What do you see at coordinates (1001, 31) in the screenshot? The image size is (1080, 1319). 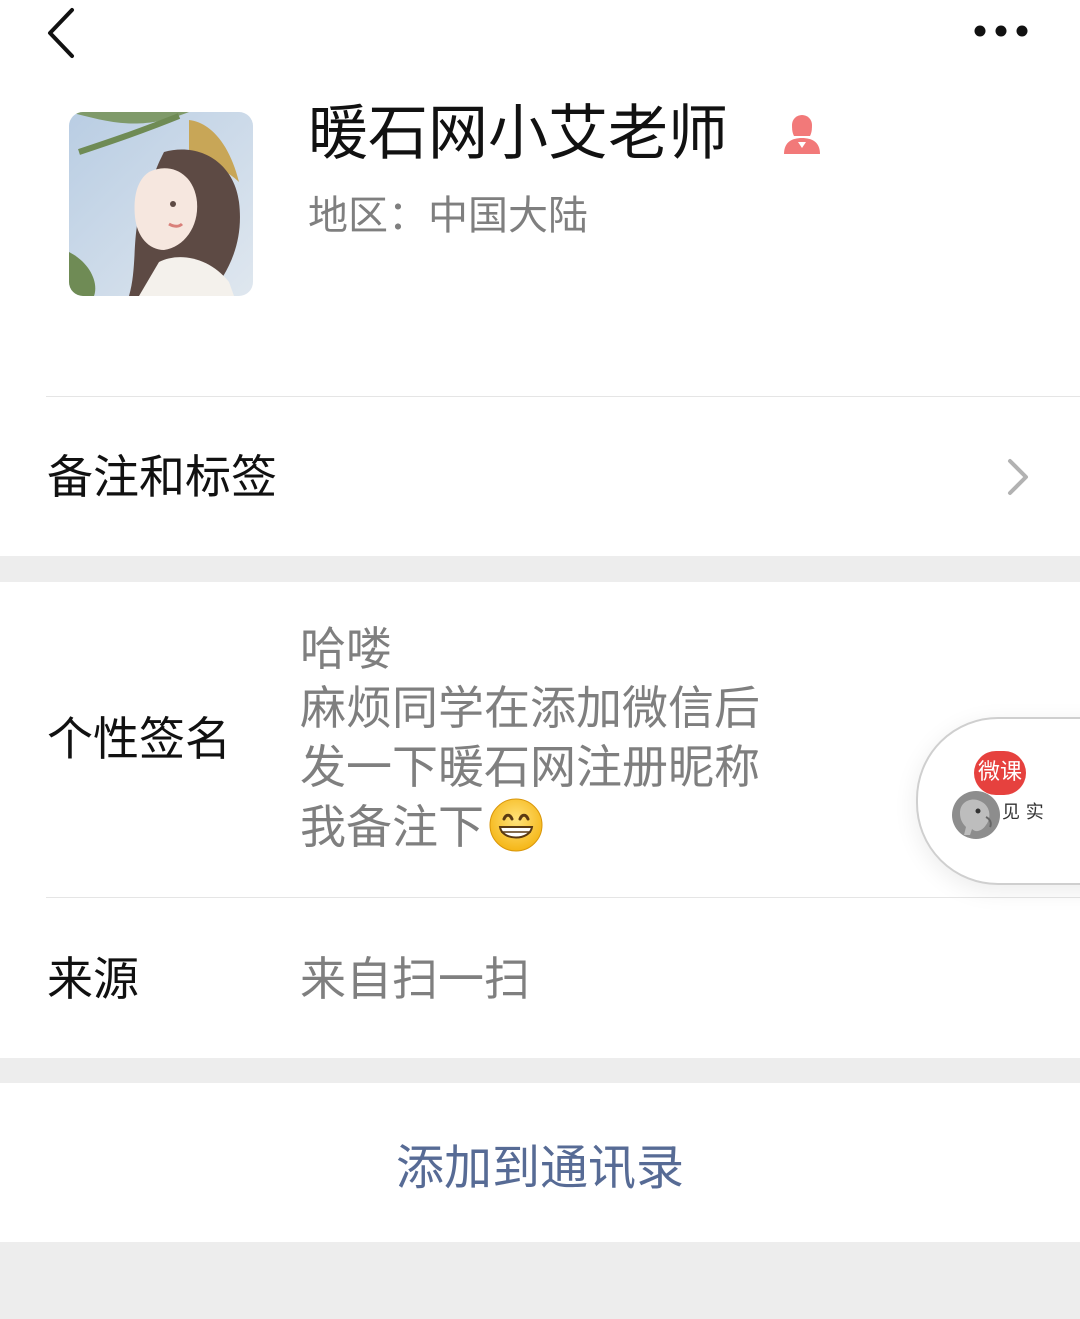 I see `more-icon` at bounding box center [1001, 31].